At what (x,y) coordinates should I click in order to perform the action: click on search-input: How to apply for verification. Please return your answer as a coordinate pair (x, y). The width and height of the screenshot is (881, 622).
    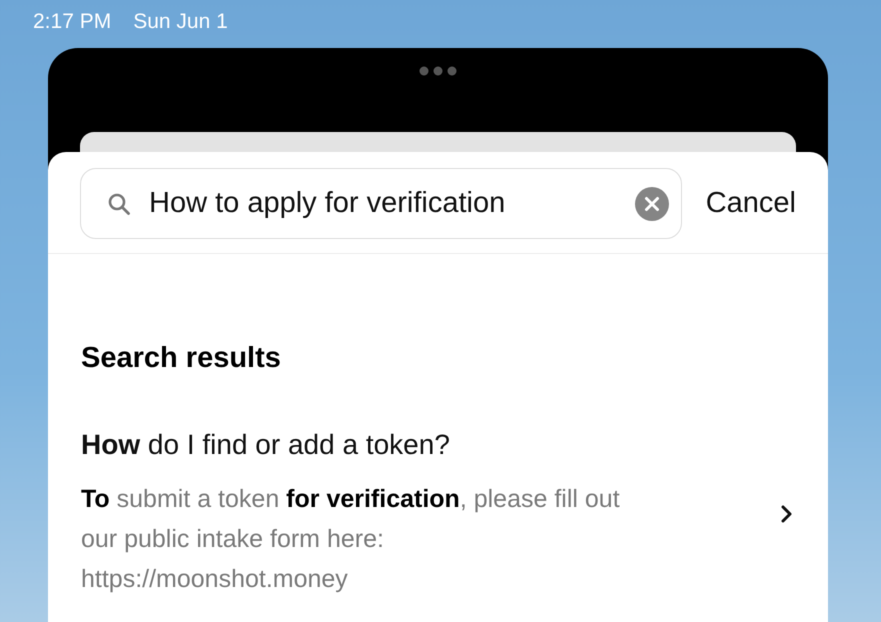
    Looking at the image, I should click on (383, 203).